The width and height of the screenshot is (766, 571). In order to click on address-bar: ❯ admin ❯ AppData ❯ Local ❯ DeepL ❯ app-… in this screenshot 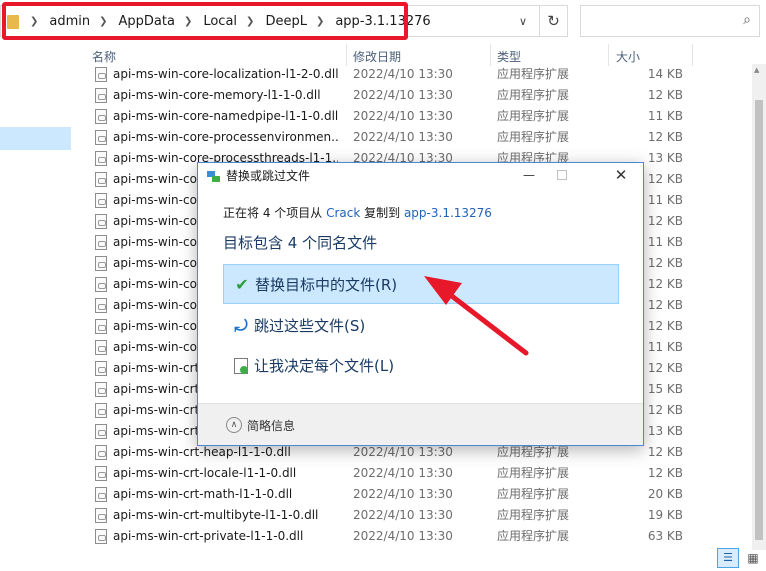, I will do `click(270, 21)`.